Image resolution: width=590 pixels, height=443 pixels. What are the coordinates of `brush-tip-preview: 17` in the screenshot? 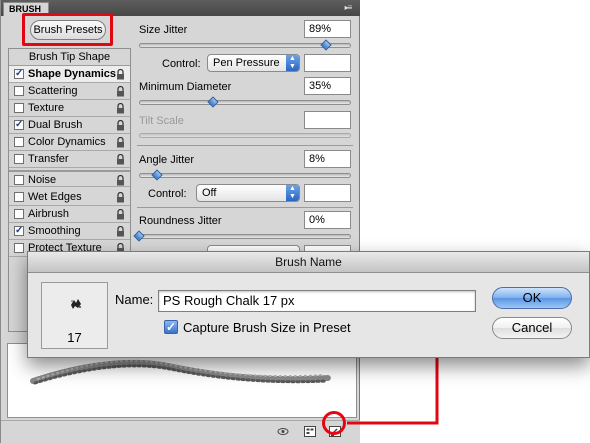 It's located at (74, 315).